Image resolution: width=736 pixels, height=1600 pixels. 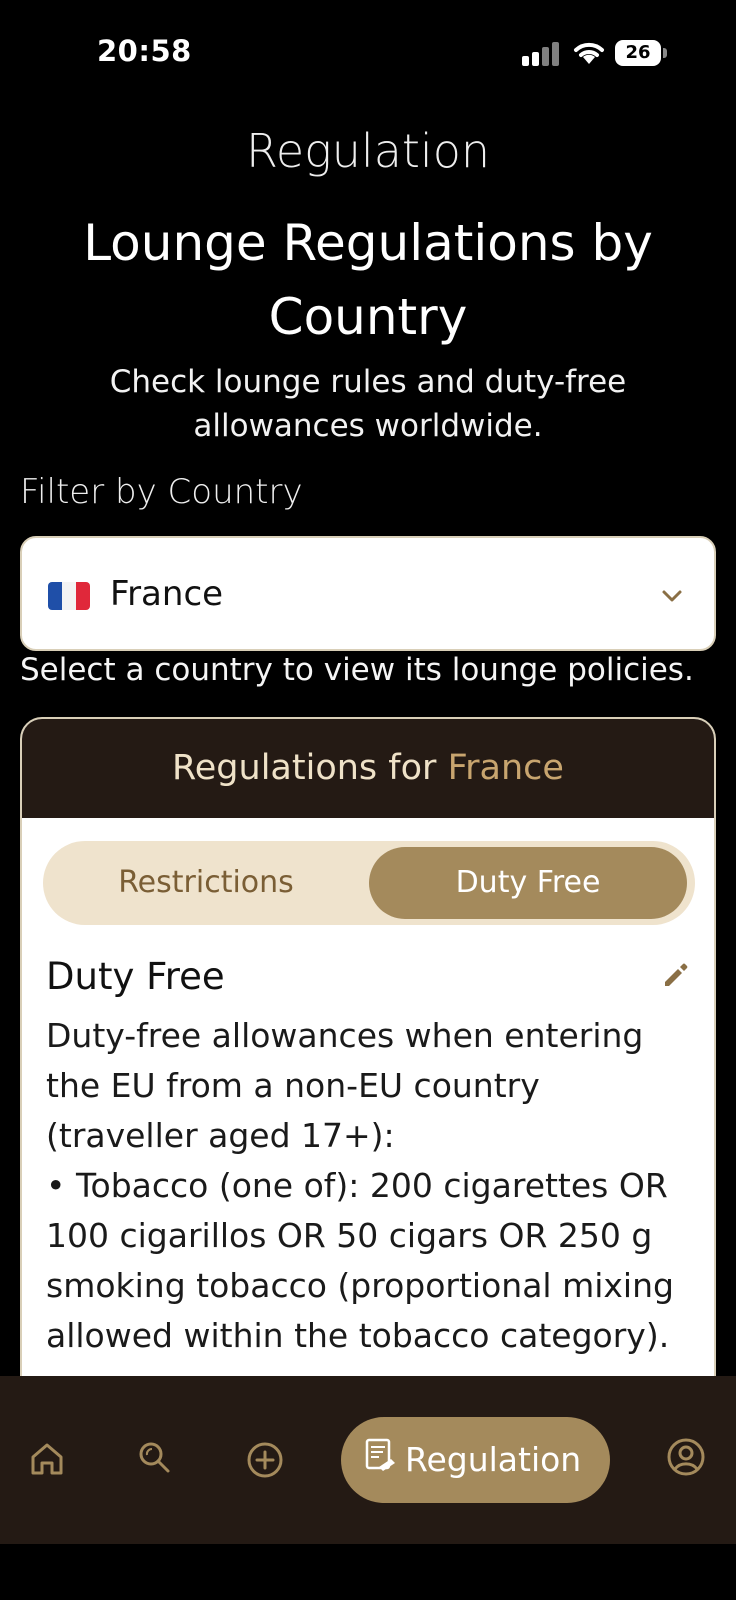 What do you see at coordinates (589, 53) in the screenshot?
I see `wifi-icon` at bounding box center [589, 53].